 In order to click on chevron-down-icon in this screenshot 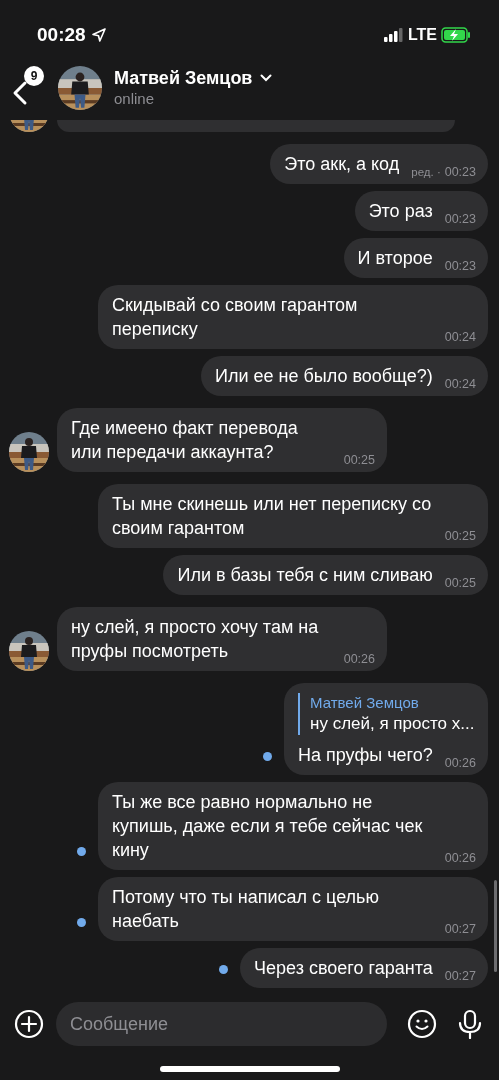, I will do `click(266, 78)`.